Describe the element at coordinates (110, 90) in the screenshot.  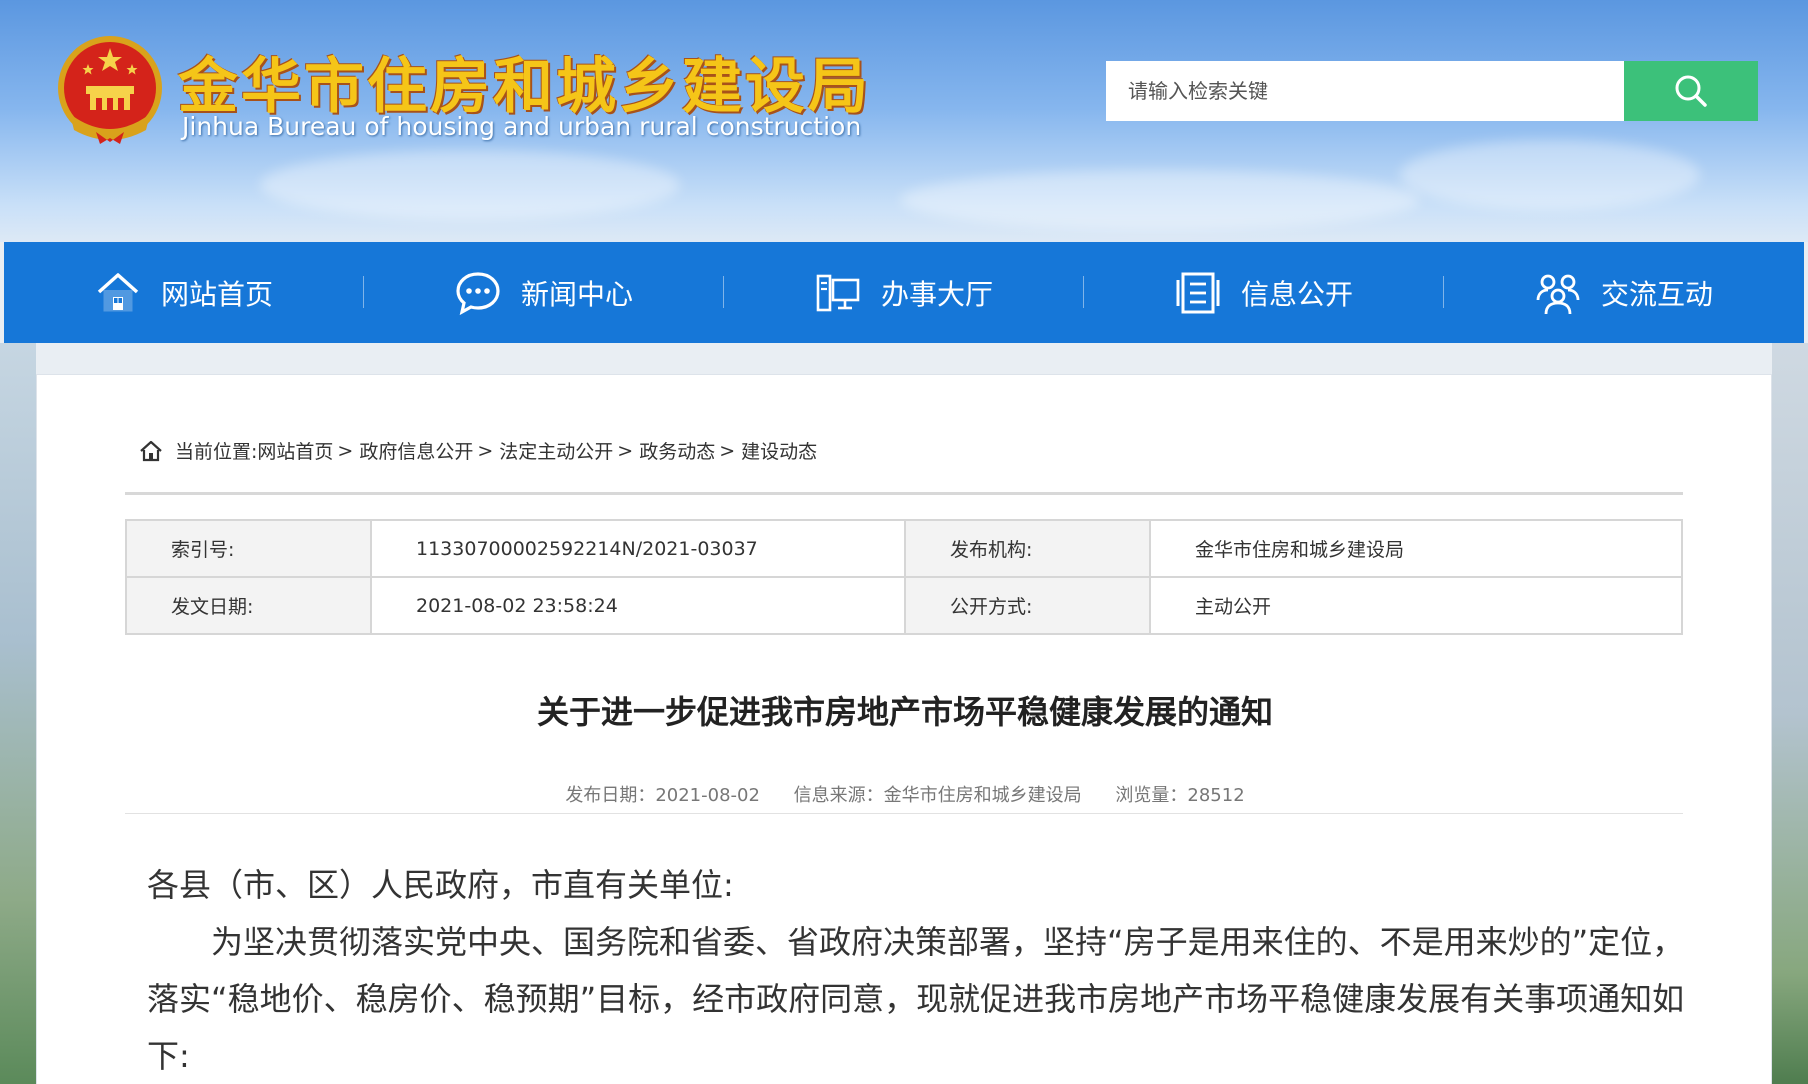
I see `national-emblem-icon` at that location.